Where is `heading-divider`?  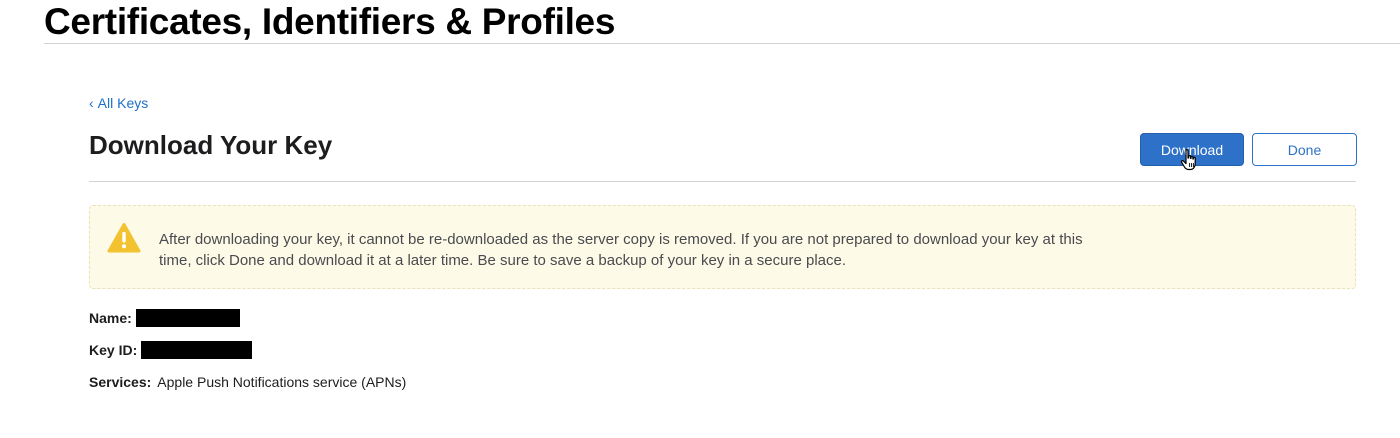
heading-divider is located at coordinates (722, 181).